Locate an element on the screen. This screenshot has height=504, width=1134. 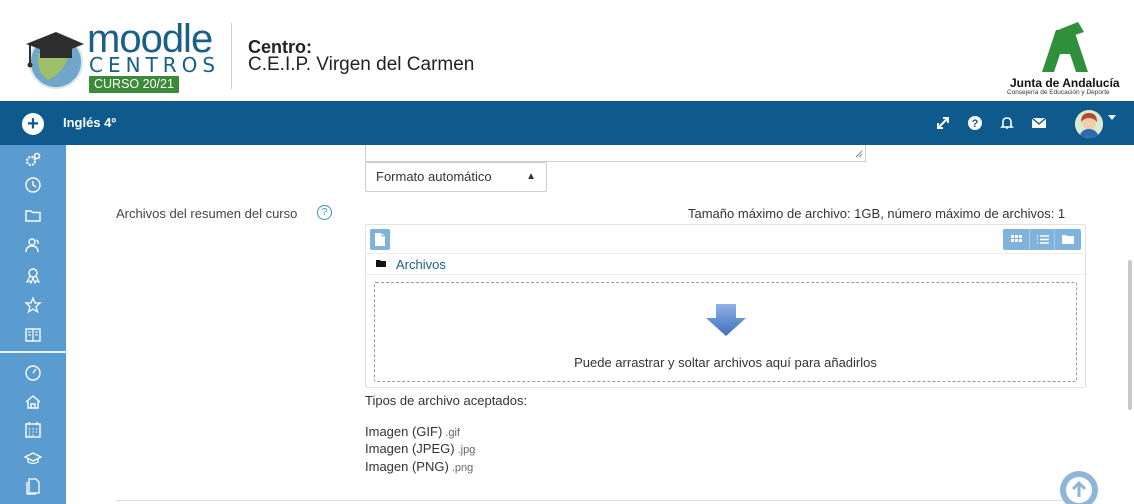
filetype-item: Imagen (JPEG) .jpg is located at coordinates (420, 448).